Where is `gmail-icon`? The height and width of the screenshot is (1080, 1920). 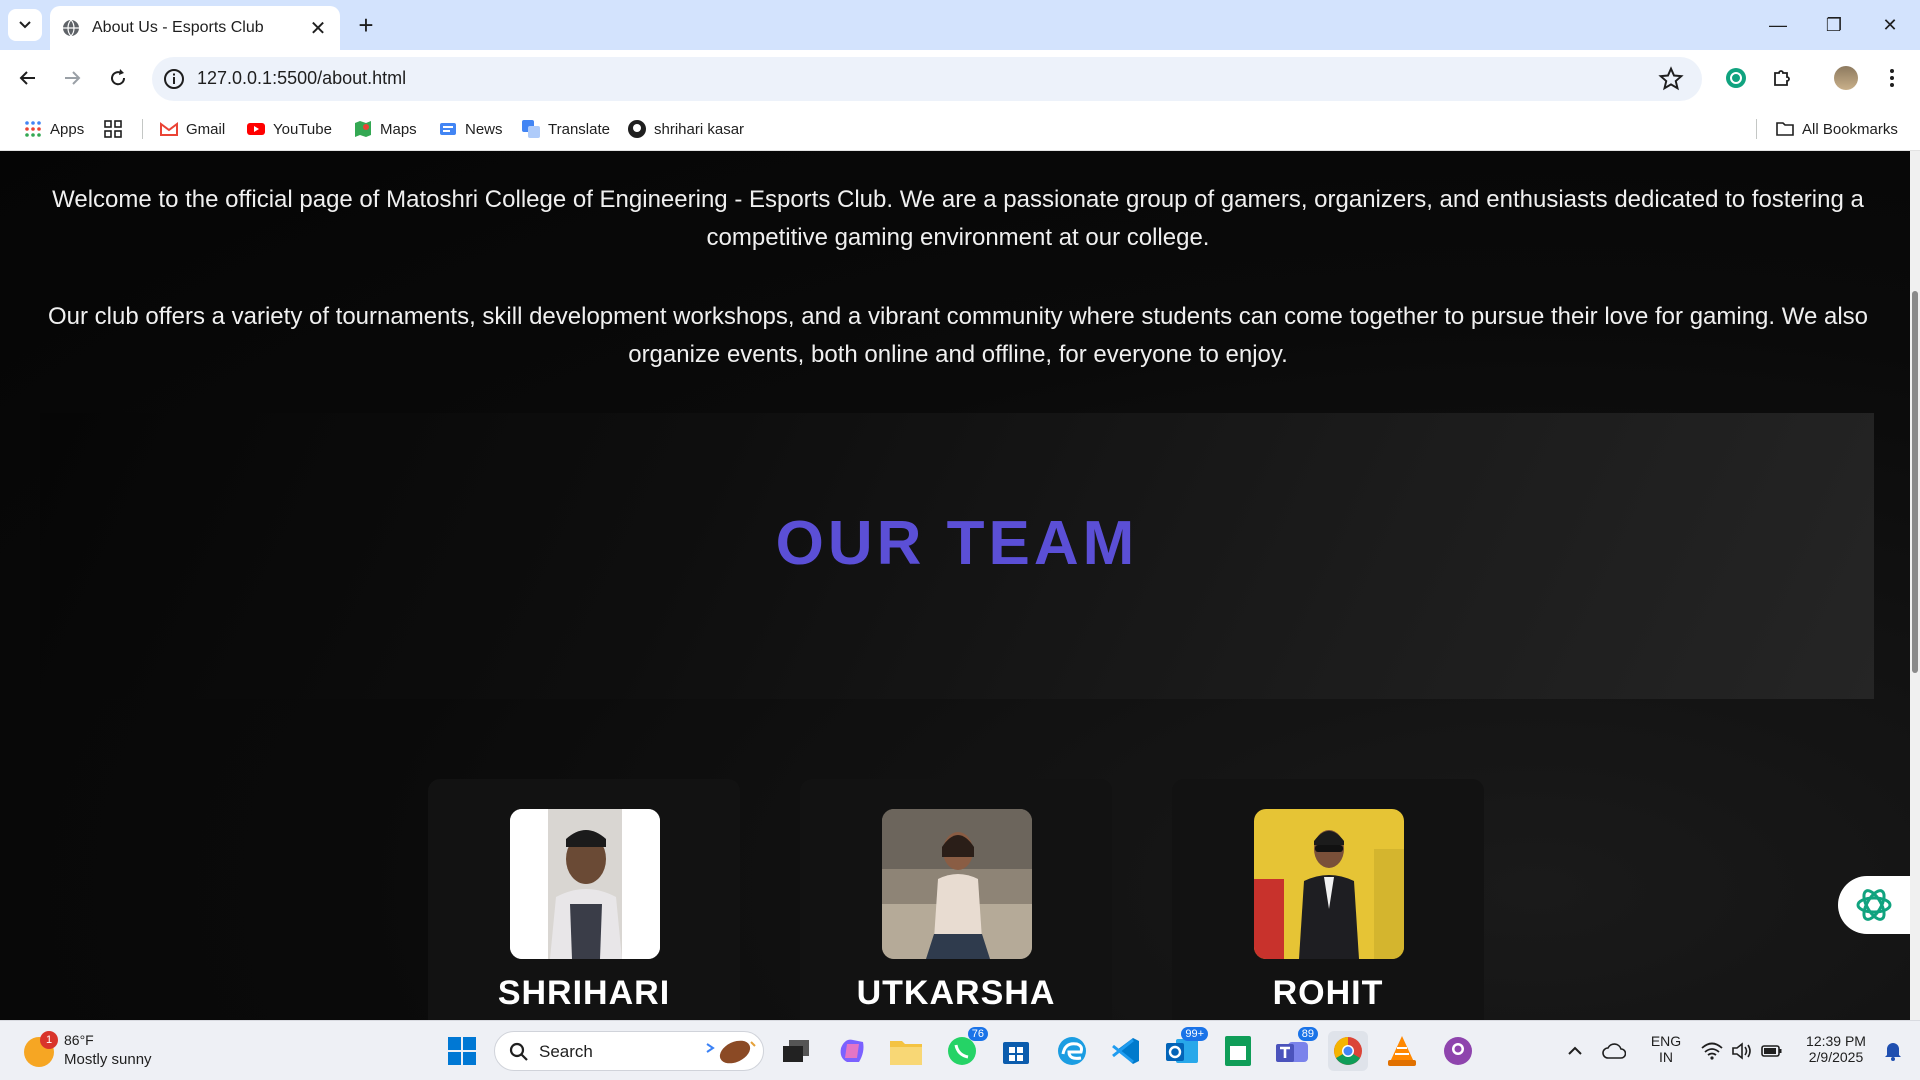
gmail-icon is located at coordinates (169, 129).